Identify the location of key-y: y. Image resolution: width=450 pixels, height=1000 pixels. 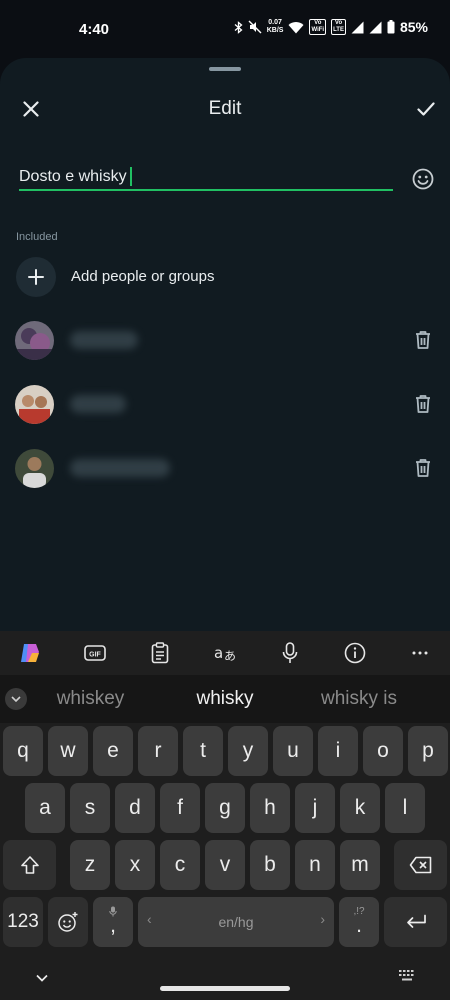
(248, 751).